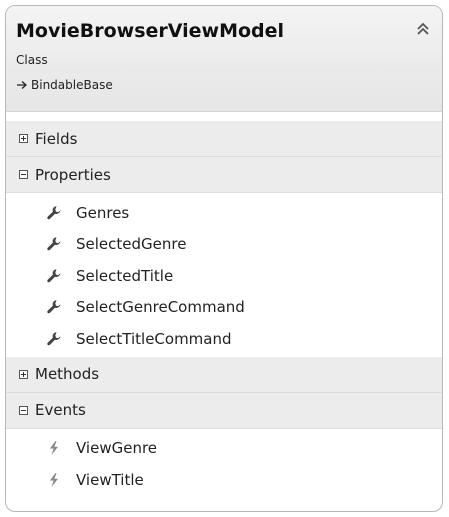 This screenshot has width=449, height=517. I want to click on section-fields-header: Fields, so click(224, 134).